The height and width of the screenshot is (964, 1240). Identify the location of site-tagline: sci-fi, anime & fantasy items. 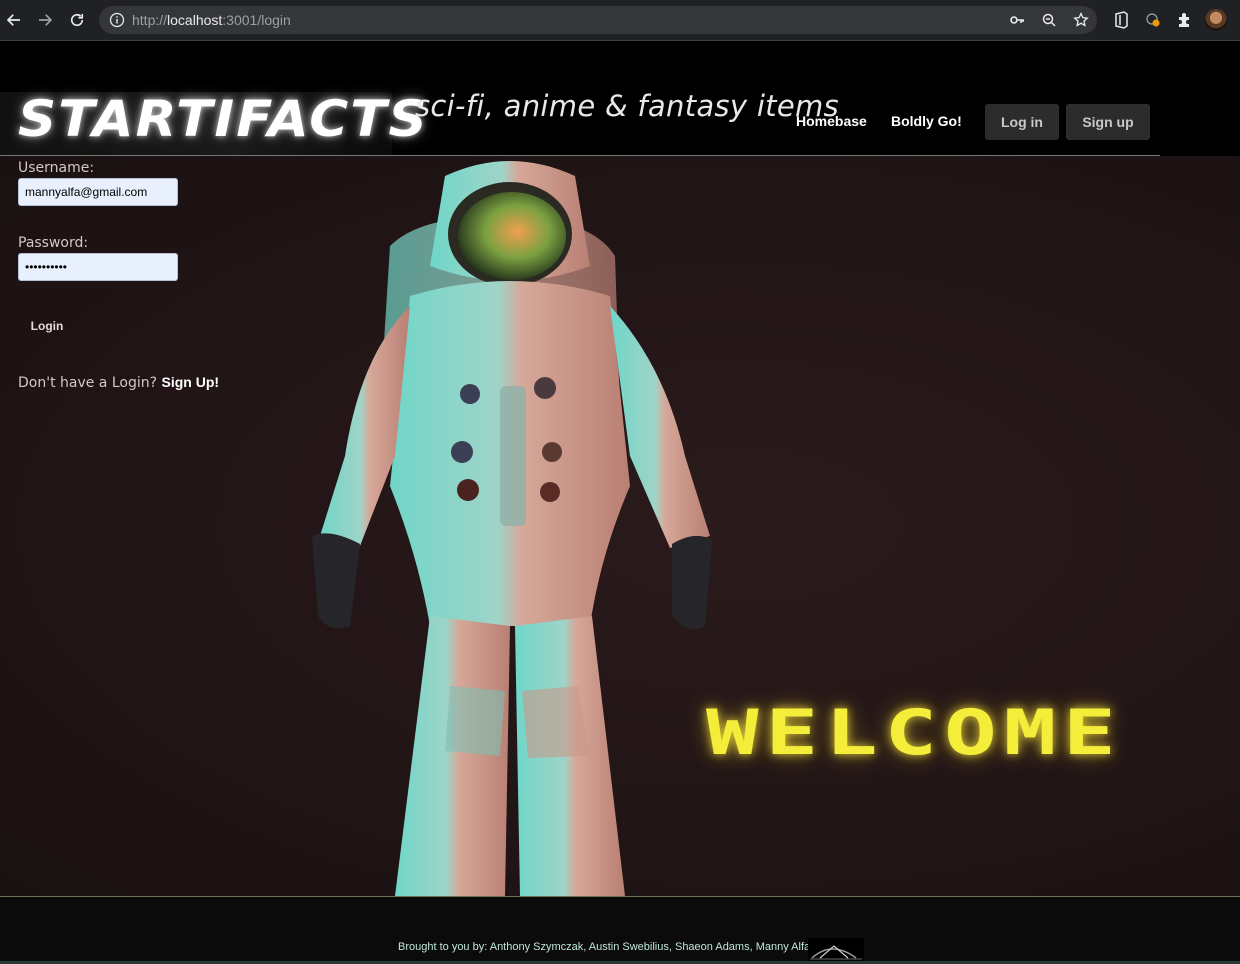
(627, 106).